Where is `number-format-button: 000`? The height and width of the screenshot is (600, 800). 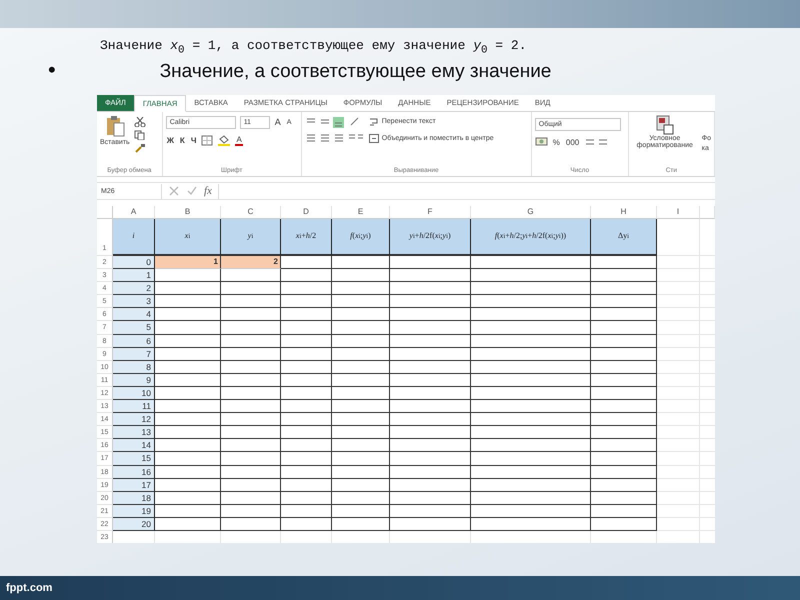 number-format-button: 000 is located at coordinates (572, 142).